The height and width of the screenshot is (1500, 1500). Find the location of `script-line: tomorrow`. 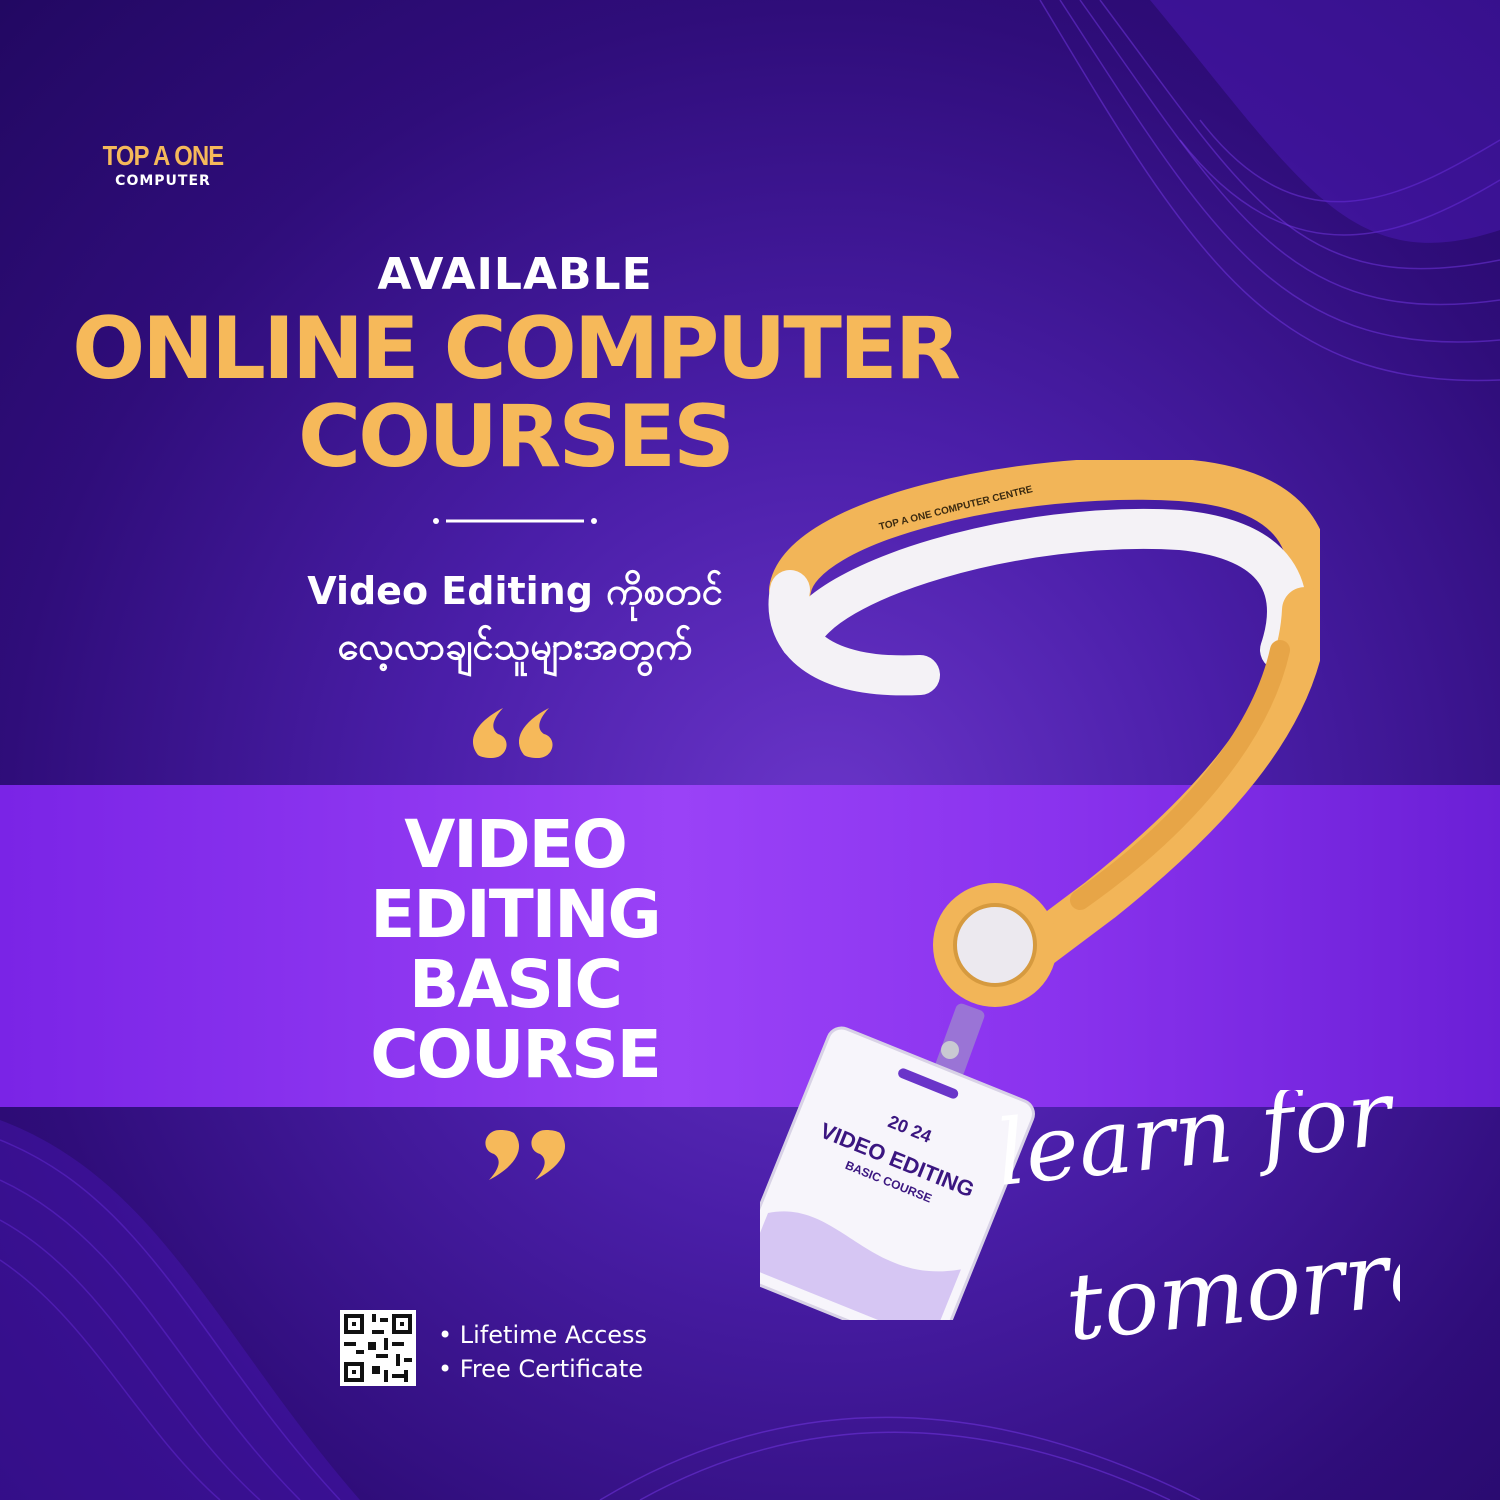

script-line: tomorrow is located at coordinates (1230, 1285).